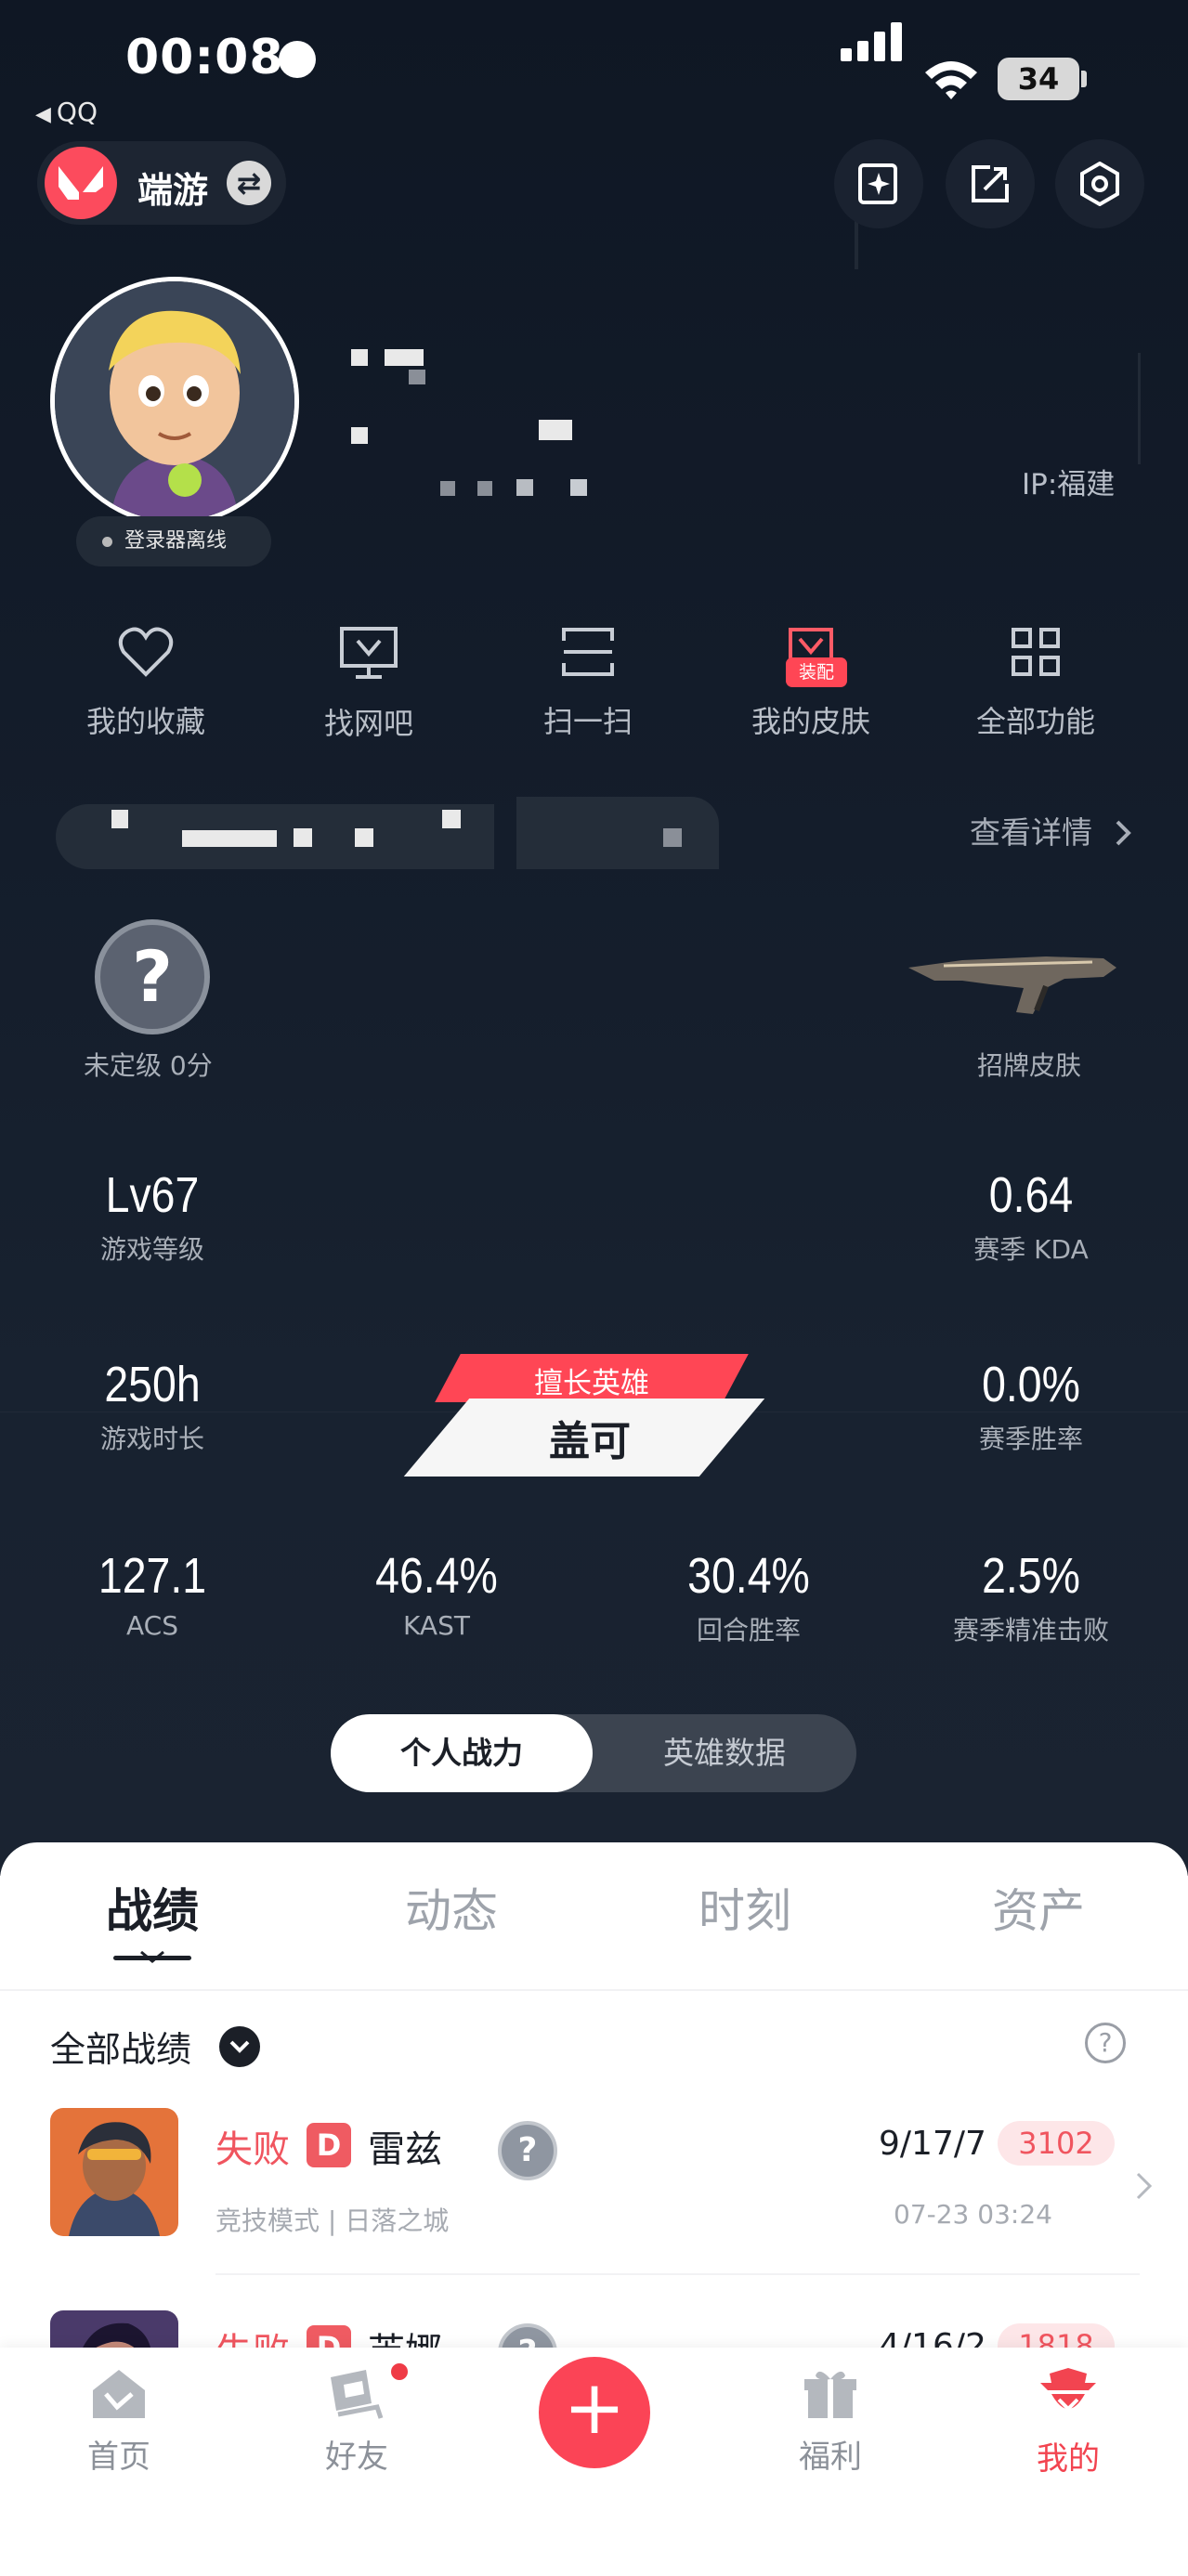  What do you see at coordinates (152, 1957) in the screenshot?
I see `tab-indicator-chevron` at bounding box center [152, 1957].